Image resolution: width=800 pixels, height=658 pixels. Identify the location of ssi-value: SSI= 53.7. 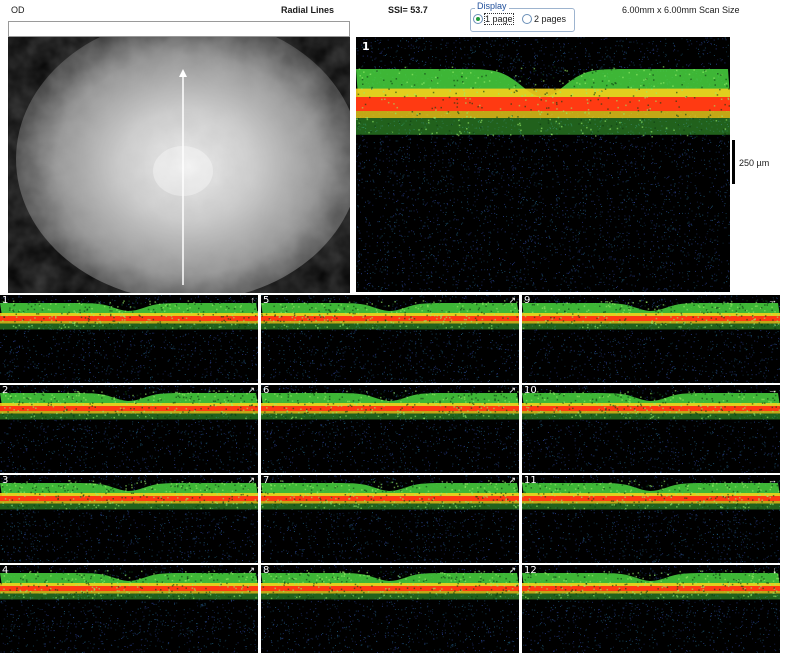
(408, 10).